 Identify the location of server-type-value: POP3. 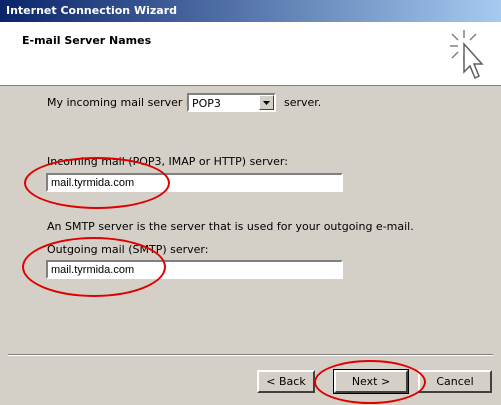
(206, 103).